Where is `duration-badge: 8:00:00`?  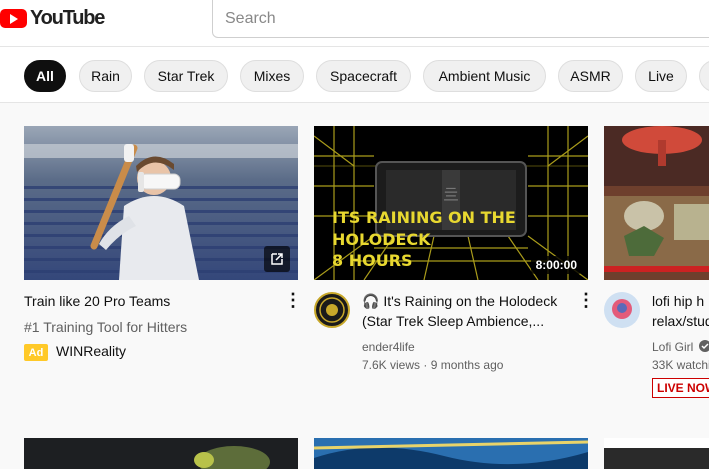
duration-badge: 8:00:00 is located at coordinates (556, 265).